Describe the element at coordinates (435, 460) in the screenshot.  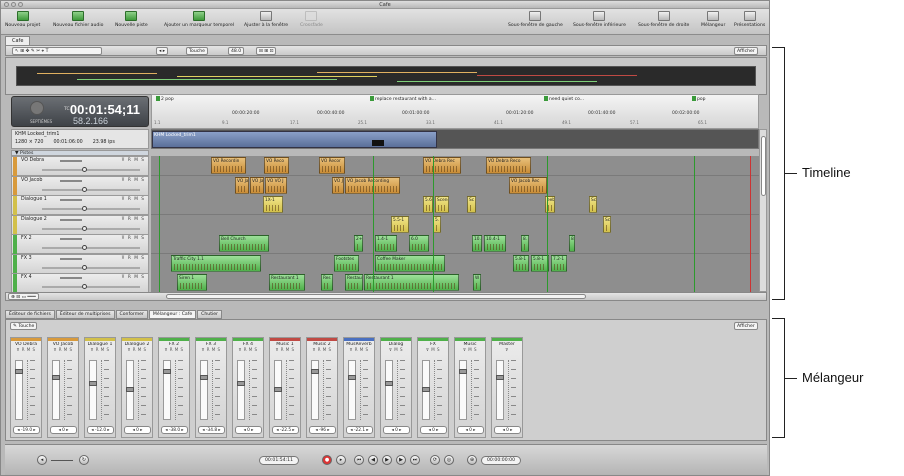
I see `cycle-button: ⟳` at that location.